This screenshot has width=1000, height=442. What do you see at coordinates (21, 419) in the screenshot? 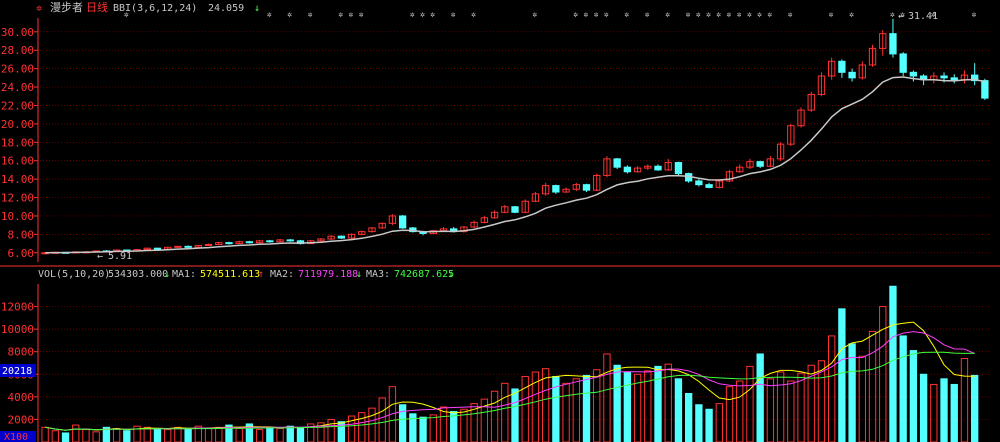
I see `volume-tick-label: 2000` at bounding box center [21, 419].